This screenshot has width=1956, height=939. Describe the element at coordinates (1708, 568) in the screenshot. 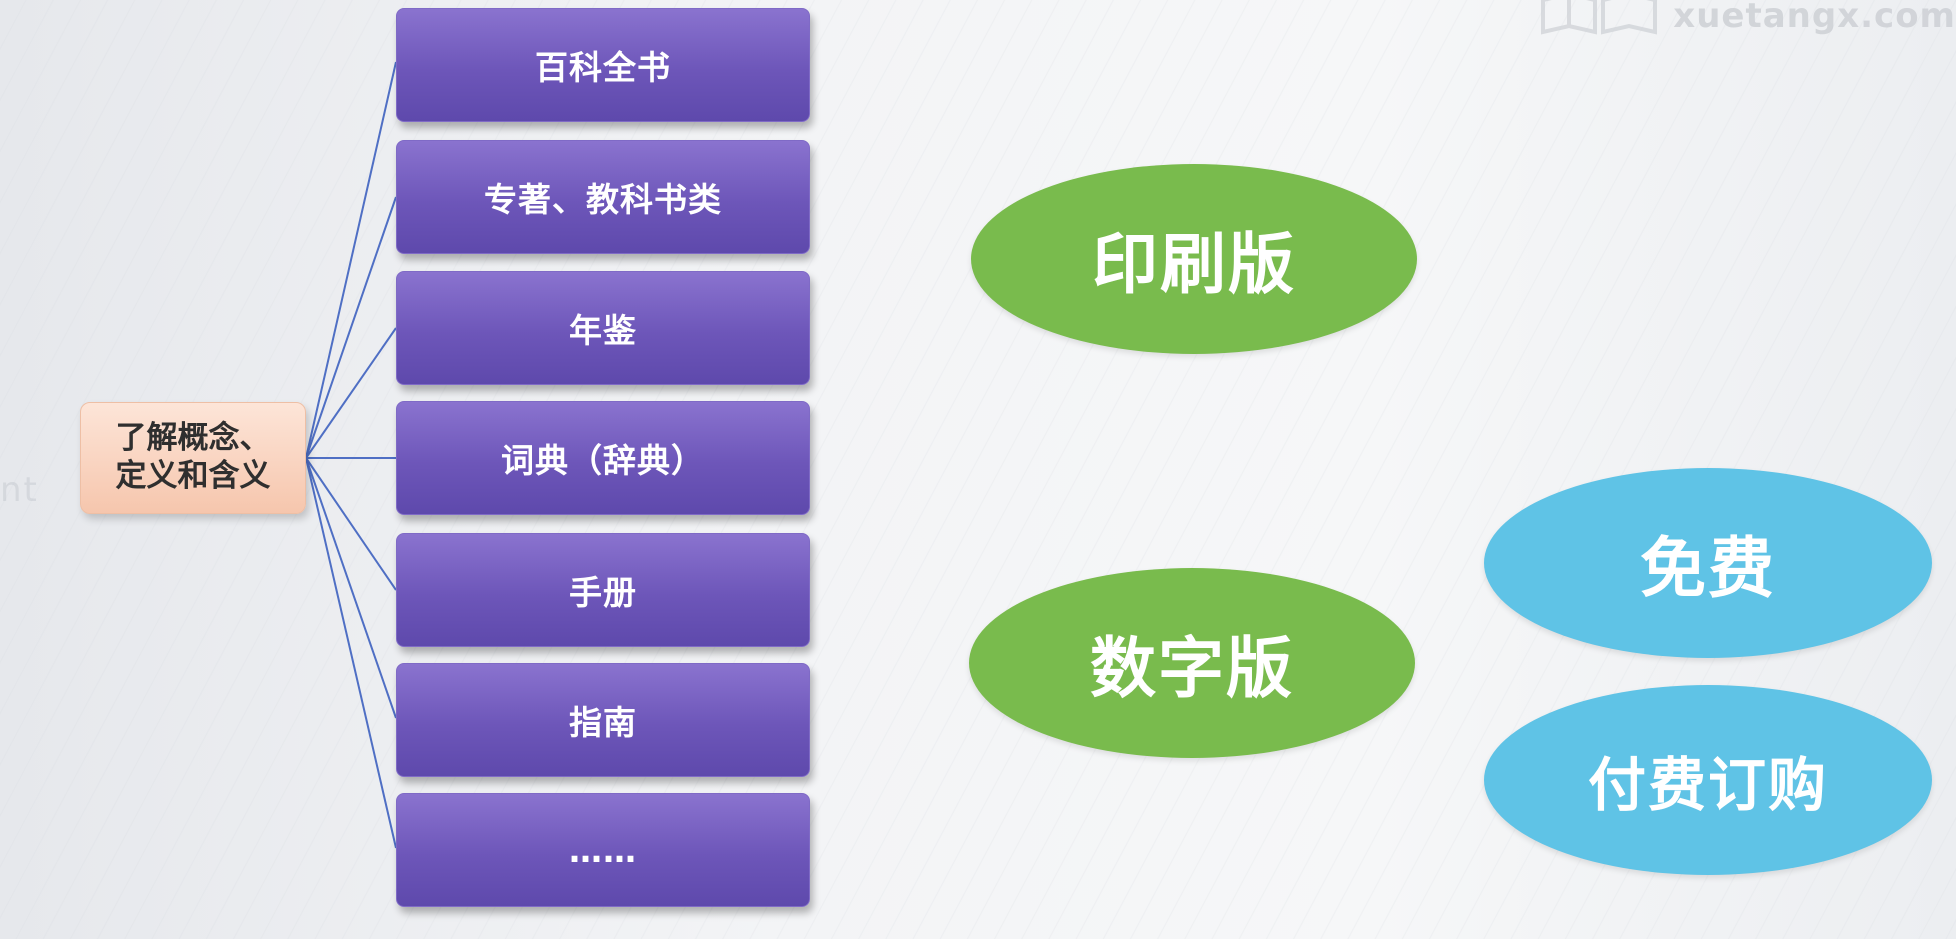

I see `access-free-label: 免费` at that location.